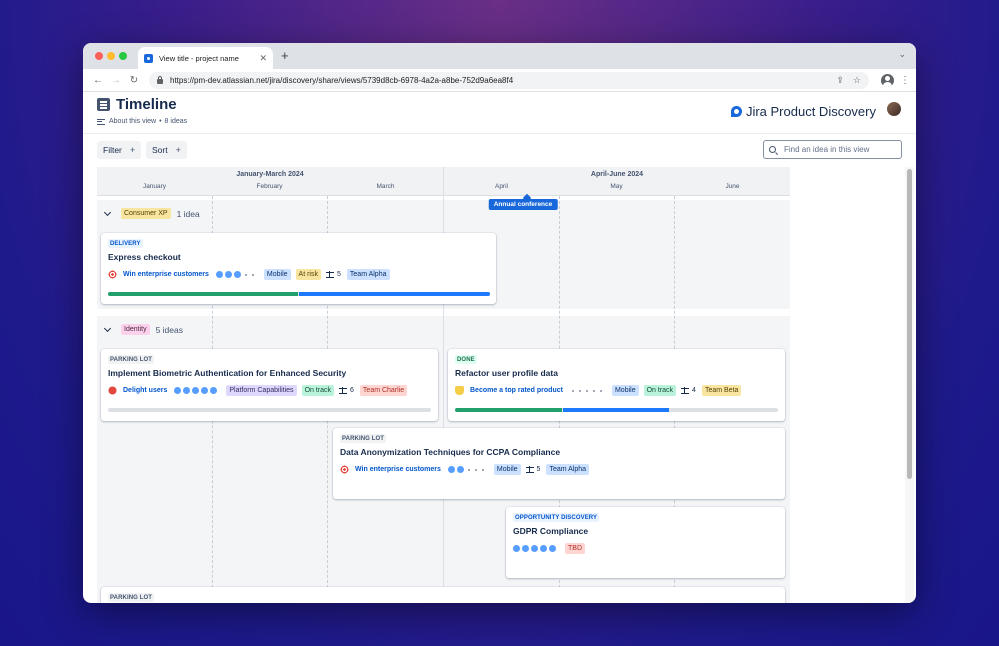  What do you see at coordinates (827, 149) in the screenshot?
I see `search-placeholder: Find an idea in this view` at bounding box center [827, 149].